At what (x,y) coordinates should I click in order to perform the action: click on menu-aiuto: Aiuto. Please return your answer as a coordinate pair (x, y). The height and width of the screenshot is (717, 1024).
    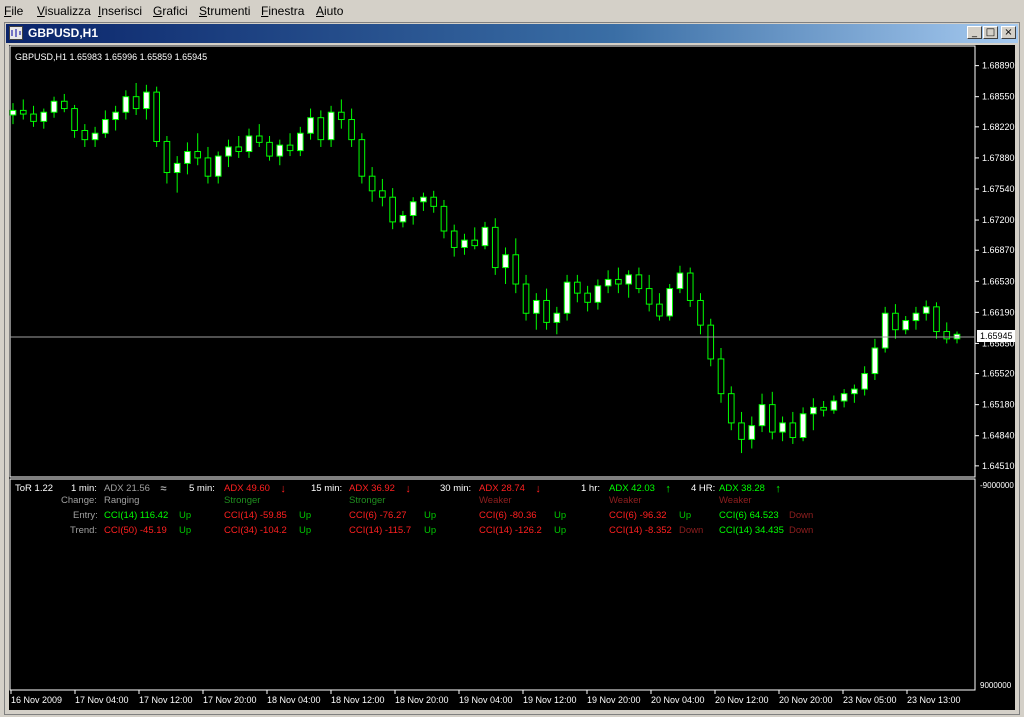
    Looking at the image, I should click on (329, 11).